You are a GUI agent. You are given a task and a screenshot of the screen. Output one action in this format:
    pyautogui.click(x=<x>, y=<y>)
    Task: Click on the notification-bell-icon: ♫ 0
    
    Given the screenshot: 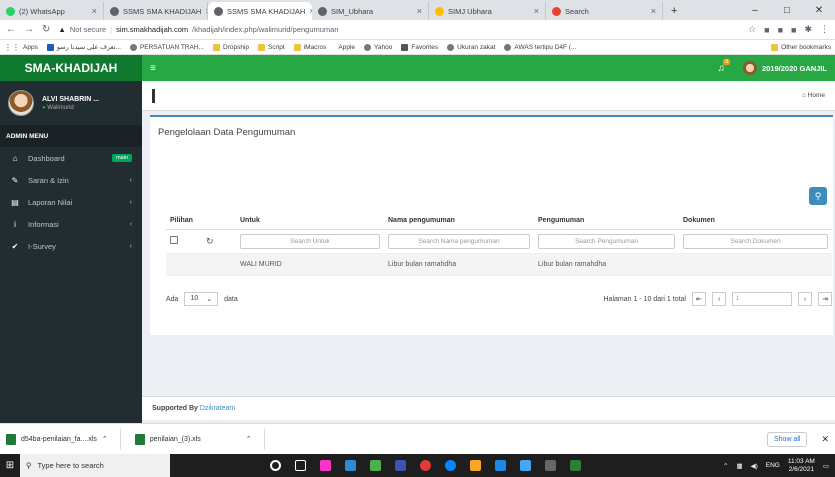 What is the action you would take?
    pyautogui.click(x=724, y=66)
    